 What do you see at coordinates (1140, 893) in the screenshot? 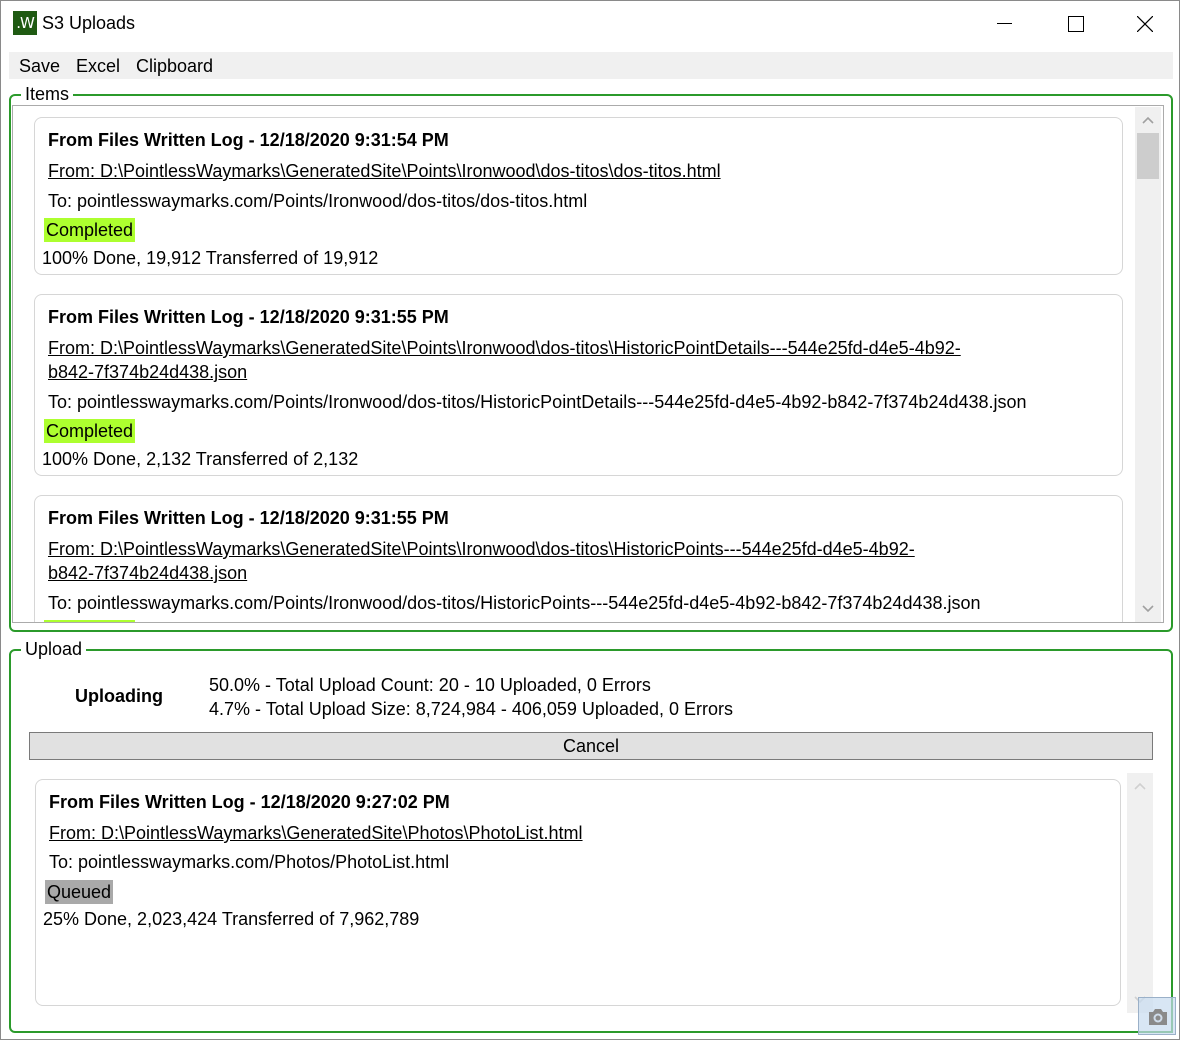
I see `queue-scrollbar` at bounding box center [1140, 893].